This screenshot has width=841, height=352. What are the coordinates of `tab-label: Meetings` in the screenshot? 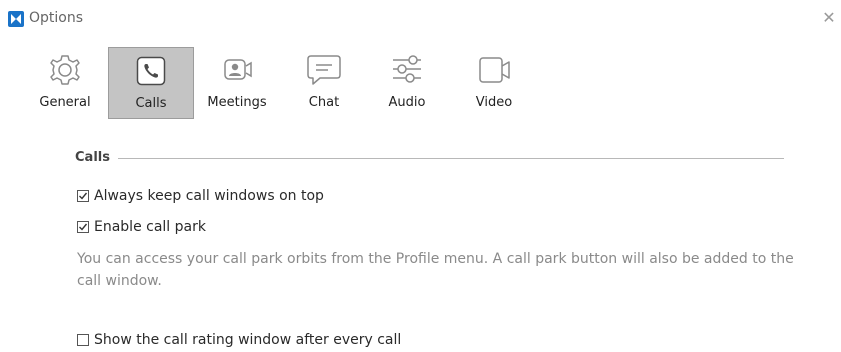 It's located at (237, 102).